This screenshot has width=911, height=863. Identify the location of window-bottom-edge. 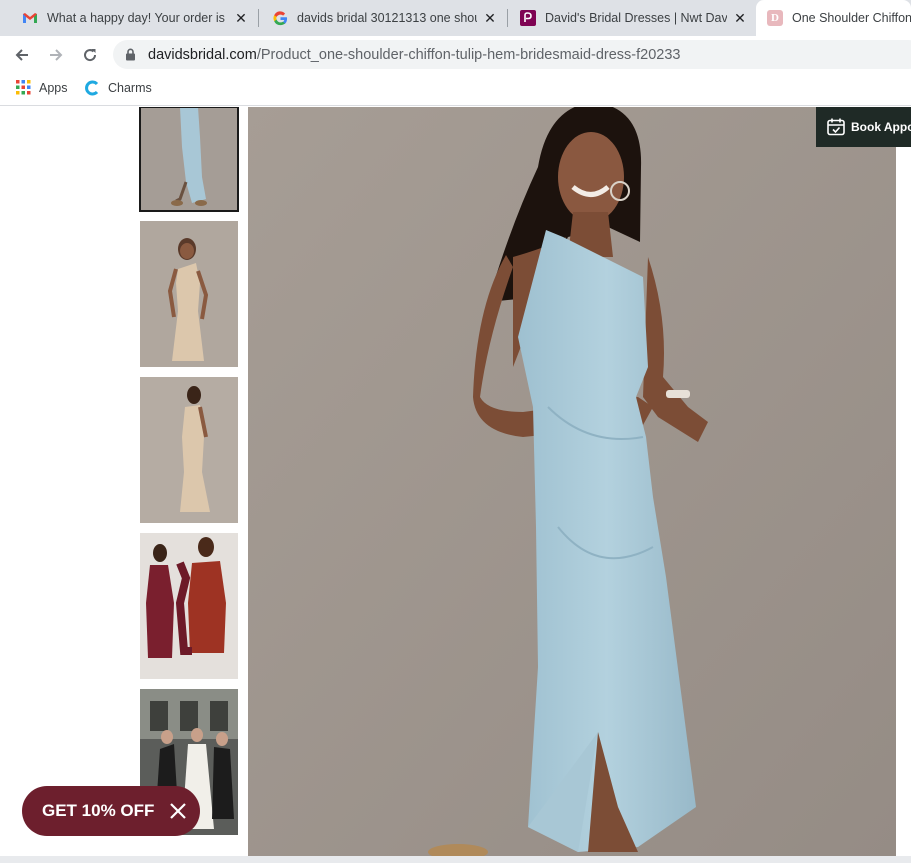
(455, 859).